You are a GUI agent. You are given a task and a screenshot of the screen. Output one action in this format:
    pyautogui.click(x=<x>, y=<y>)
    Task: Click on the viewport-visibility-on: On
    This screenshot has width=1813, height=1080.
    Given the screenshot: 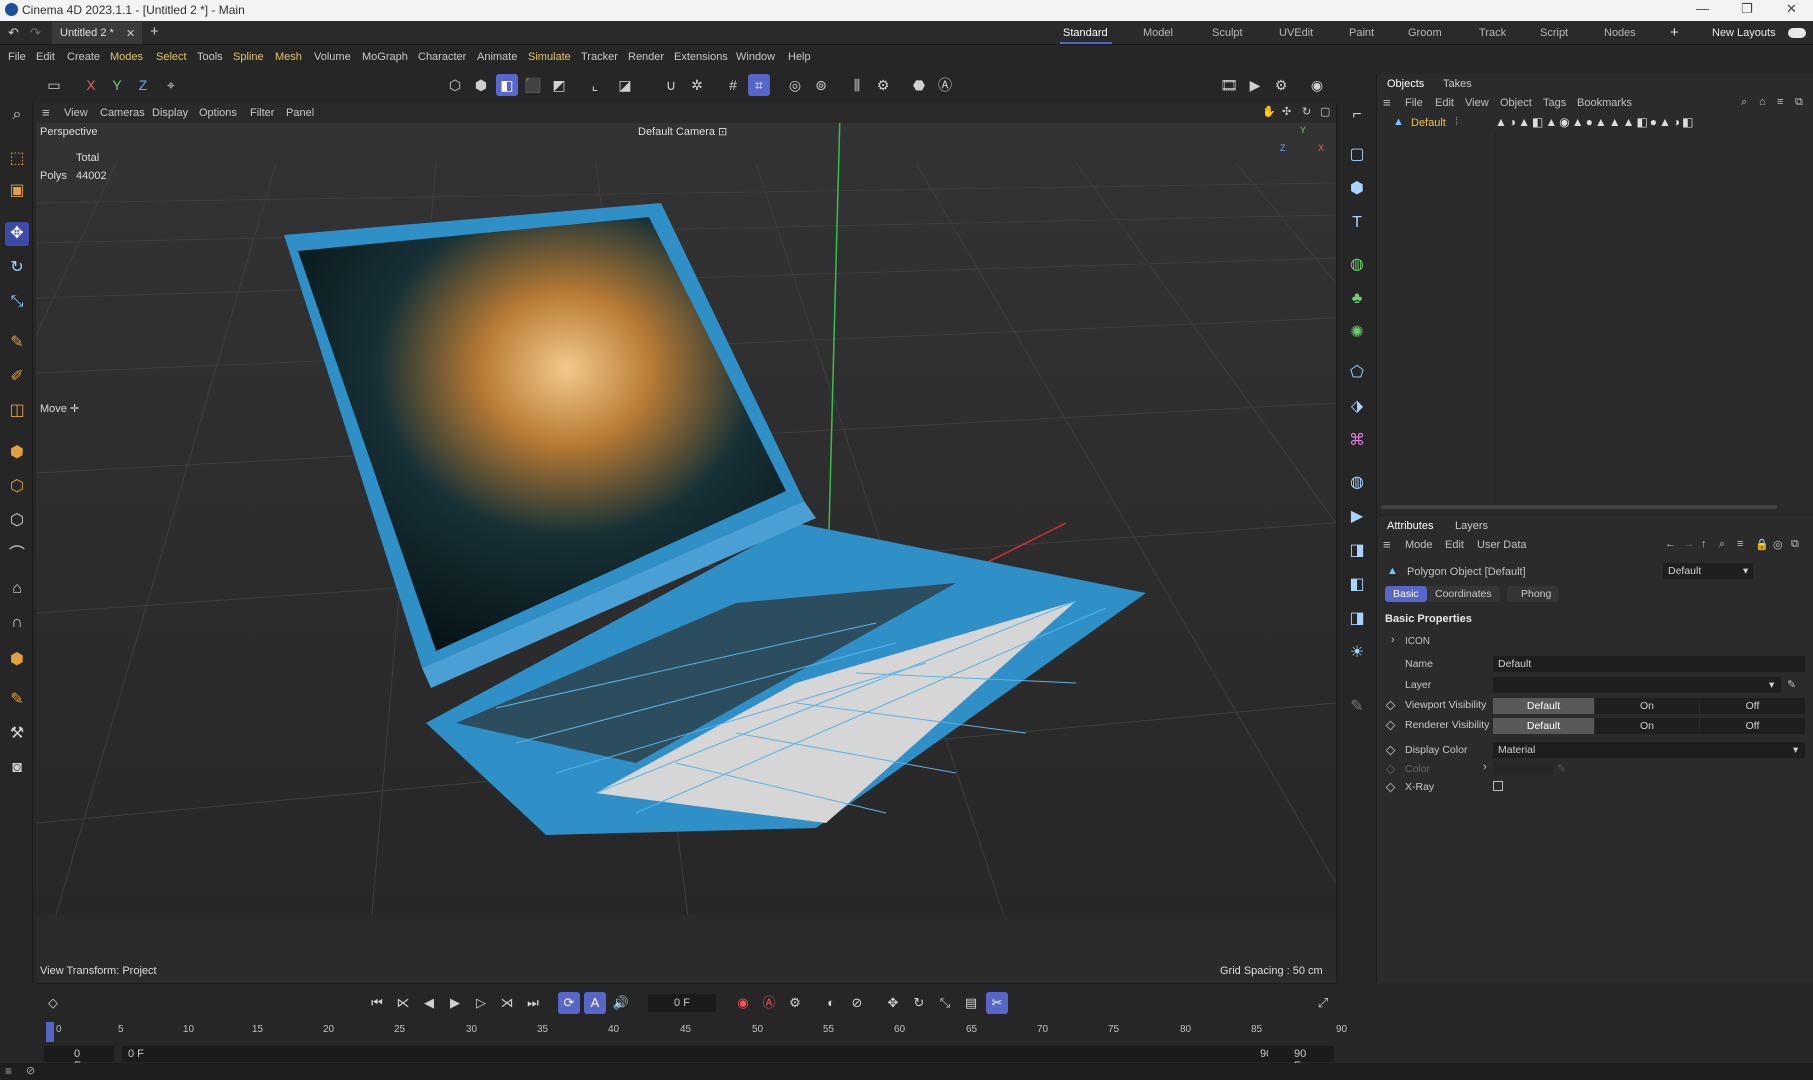 What is the action you would take?
    pyautogui.click(x=1647, y=706)
    